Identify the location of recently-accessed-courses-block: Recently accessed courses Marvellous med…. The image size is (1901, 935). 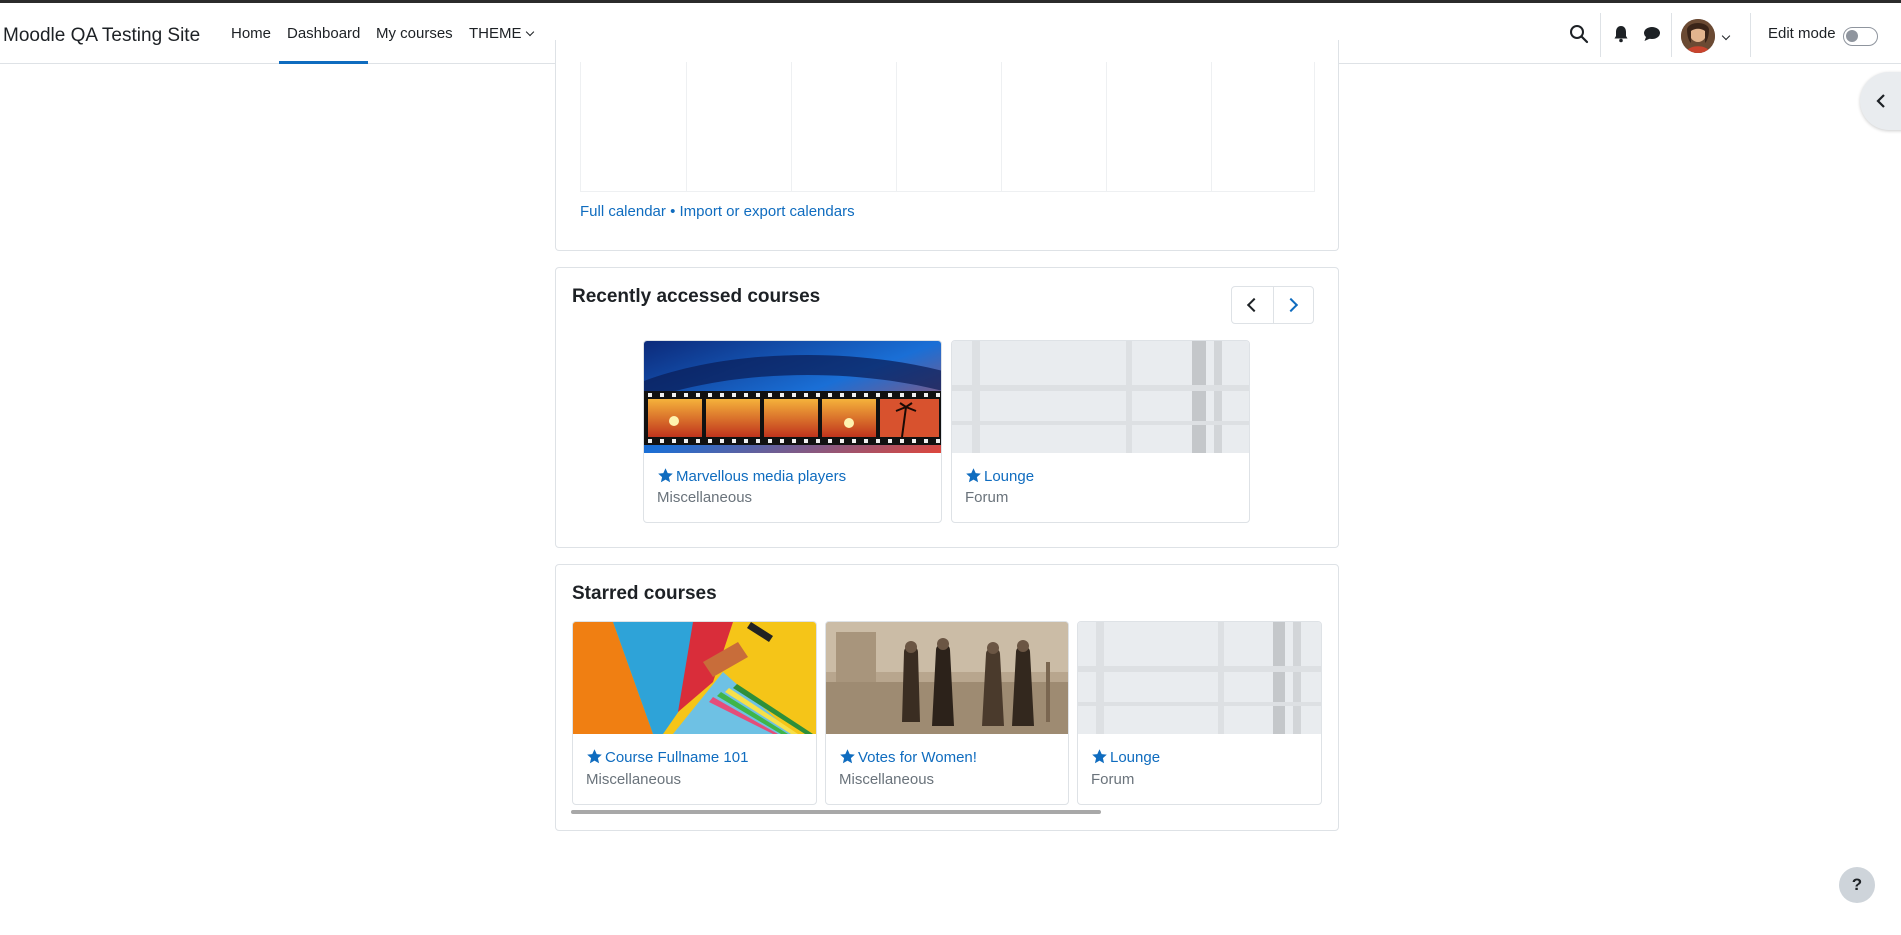
(947, 407).